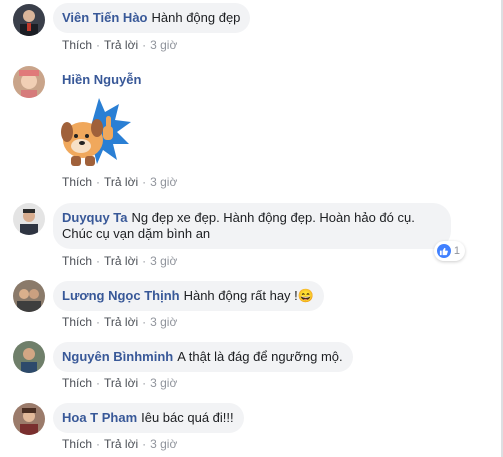 Image resolution: width=503 pixels, height=457 pixels. I want to click on comment-author: Lương Ngọc Thịnh, so click(121, 295).